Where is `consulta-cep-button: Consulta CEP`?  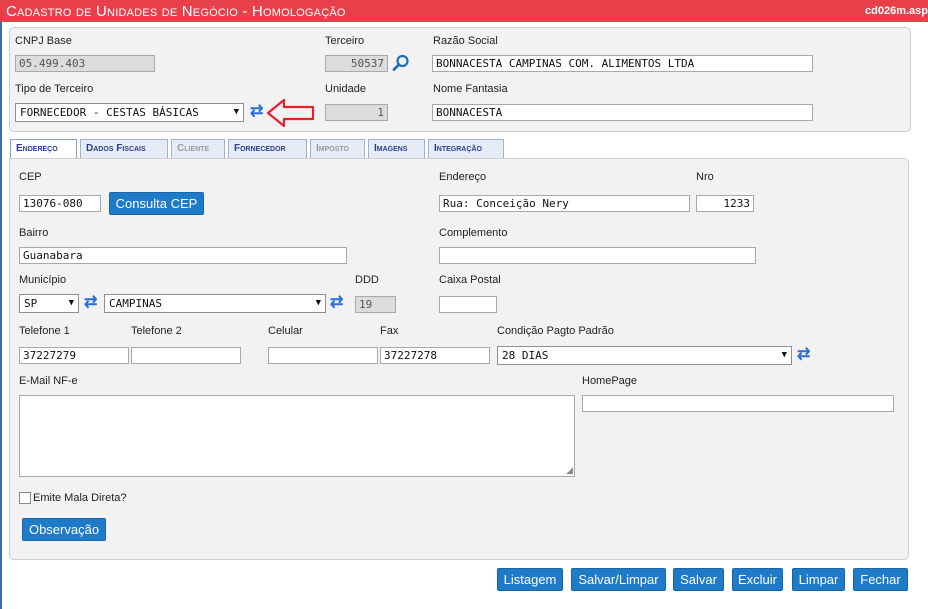
consulta-cep-button: Consulta CEP is located at coordinates (156, 203).